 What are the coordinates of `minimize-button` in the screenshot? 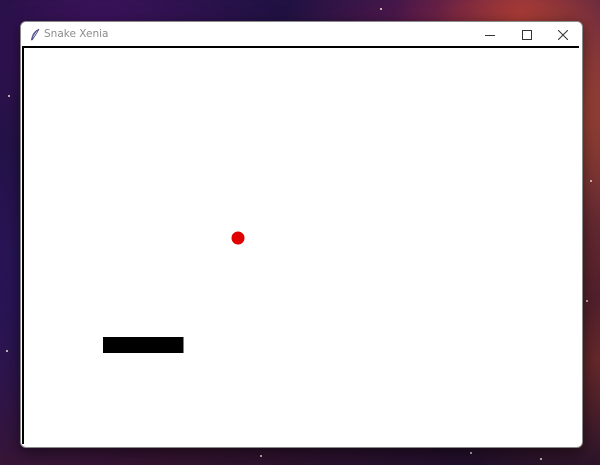 It's located at (490, 34).